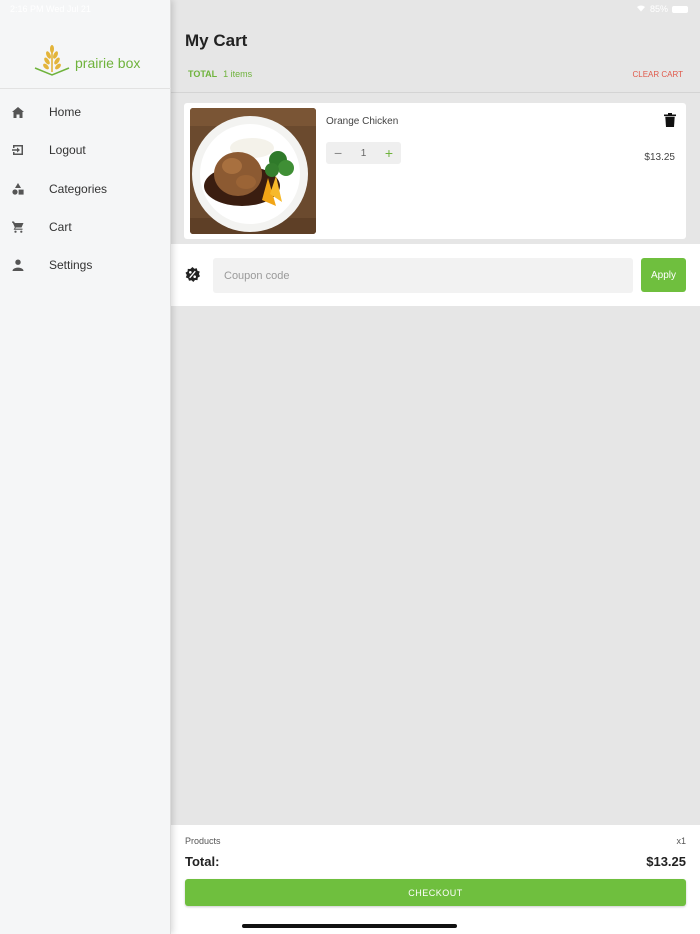 The width and height of the screenshot is (700, 934). What do you see at coordinates (18, 112) in the screenshot?
I see `home-icon` at bounding box center [18, 112].